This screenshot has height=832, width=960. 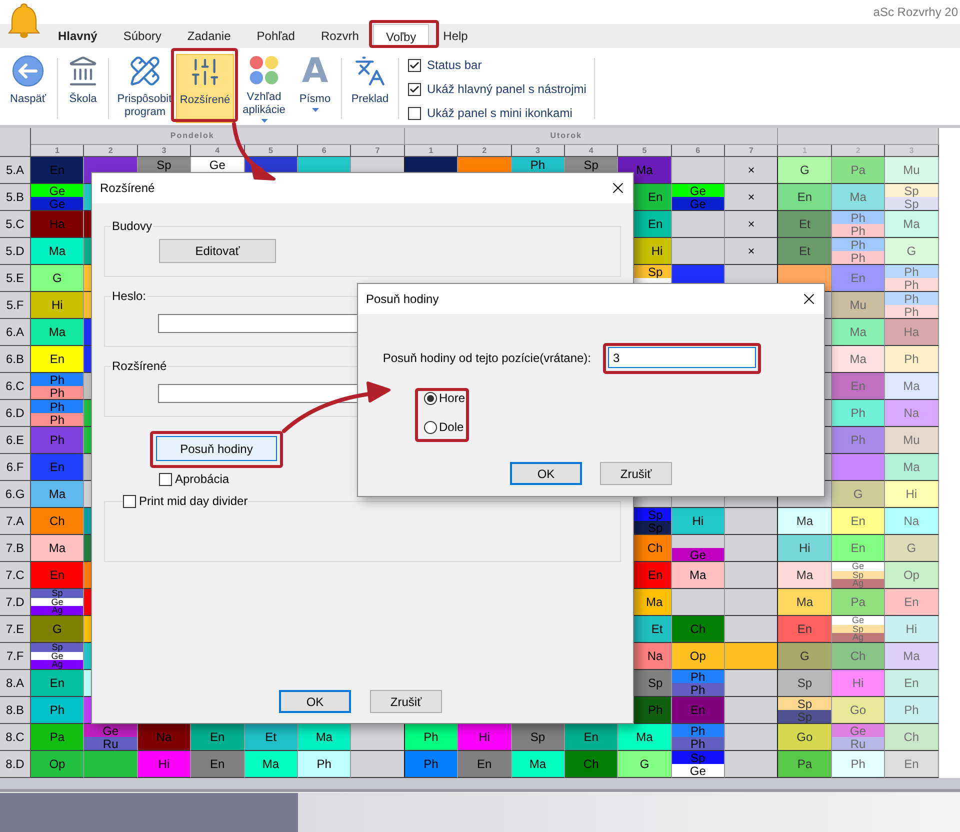 What do you see at coordinates (15, 386) in the screenshot?
I see `row-header: 6.C` at bounding box center [15, 386].